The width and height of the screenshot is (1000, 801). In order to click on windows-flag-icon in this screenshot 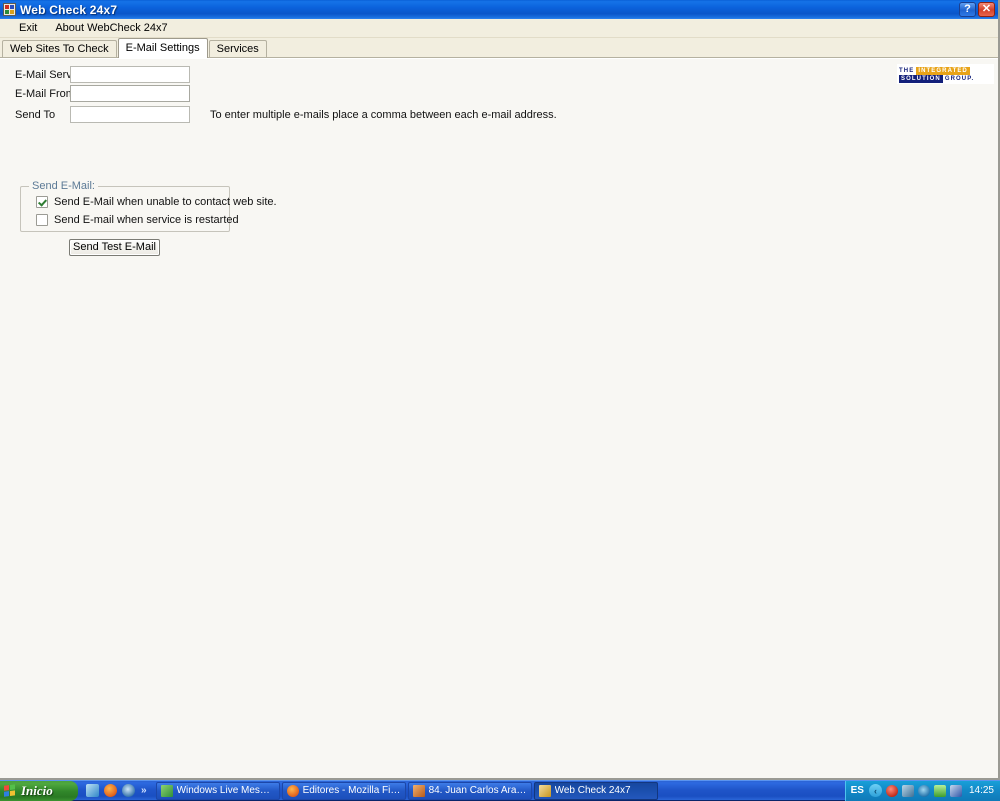, I will do `click(10, 790)`.